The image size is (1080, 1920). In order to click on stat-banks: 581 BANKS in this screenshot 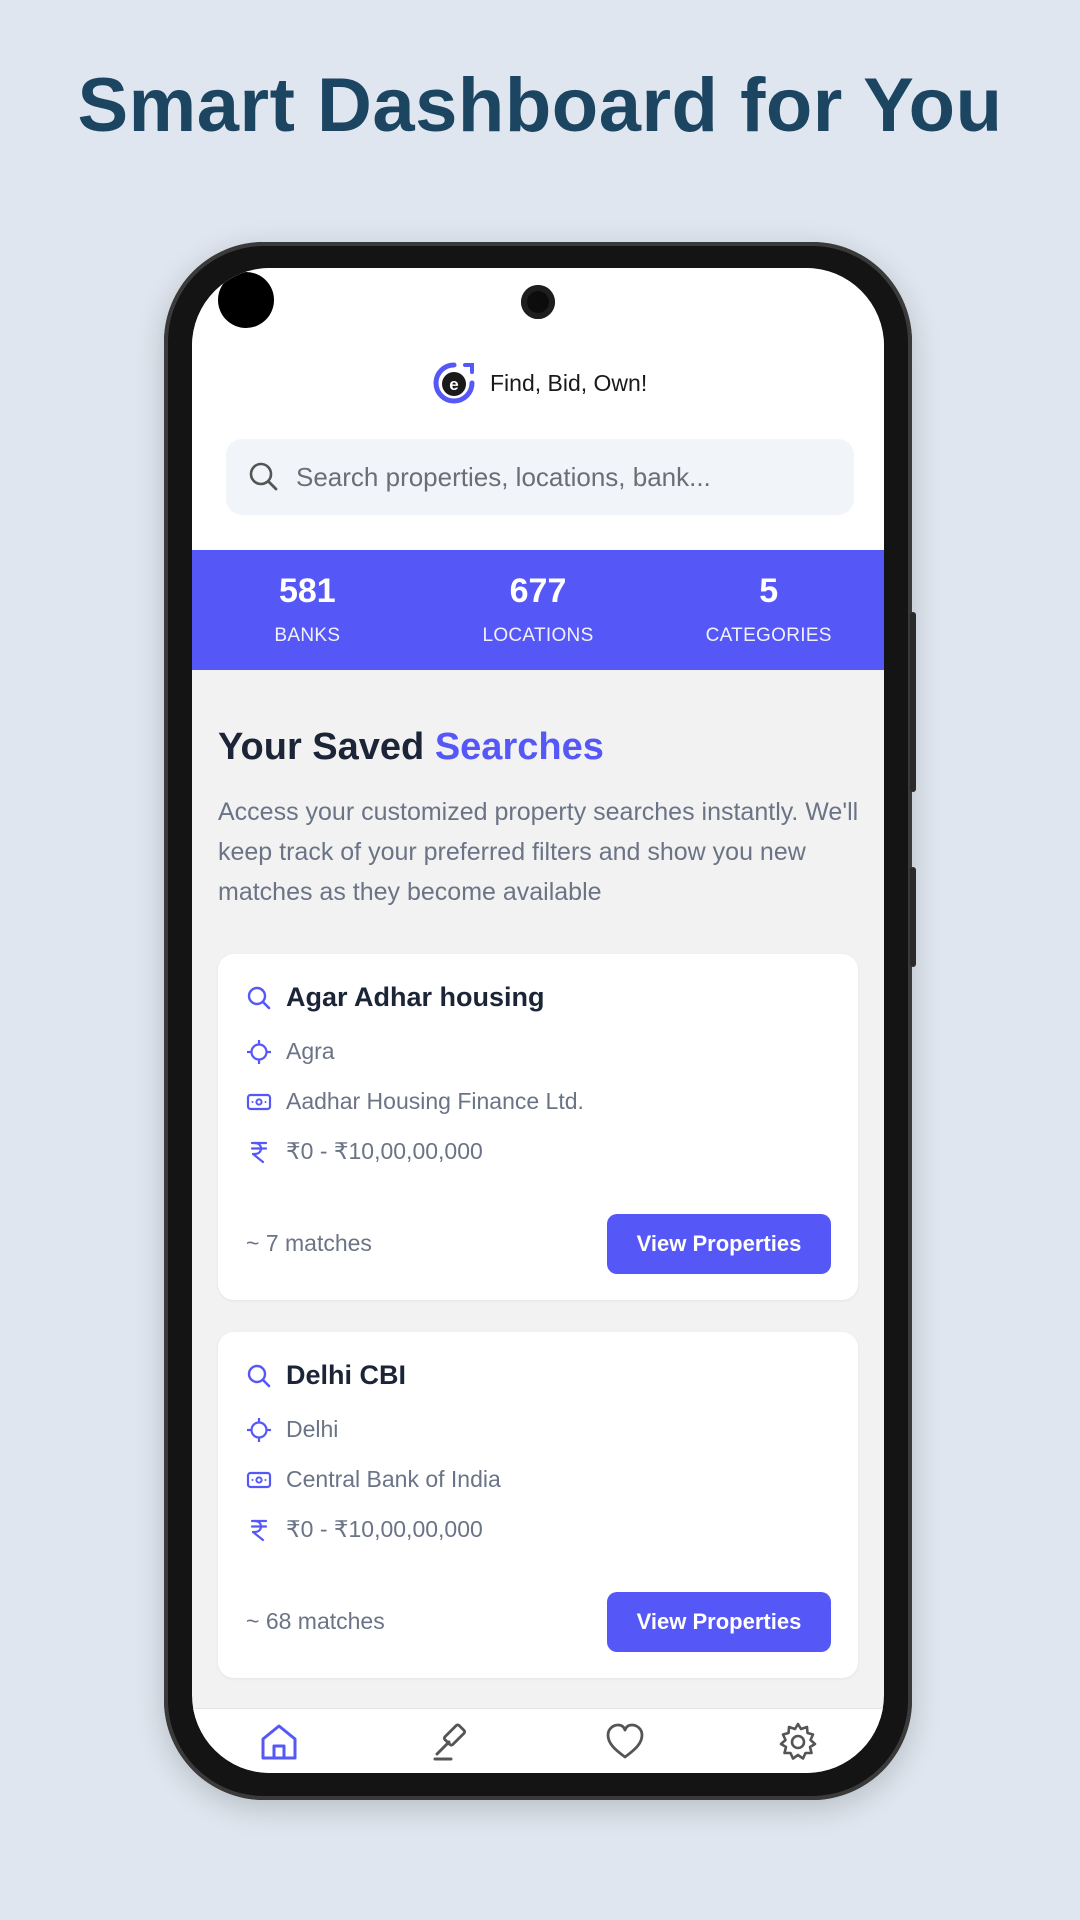, I will do `click(307, 610)`.